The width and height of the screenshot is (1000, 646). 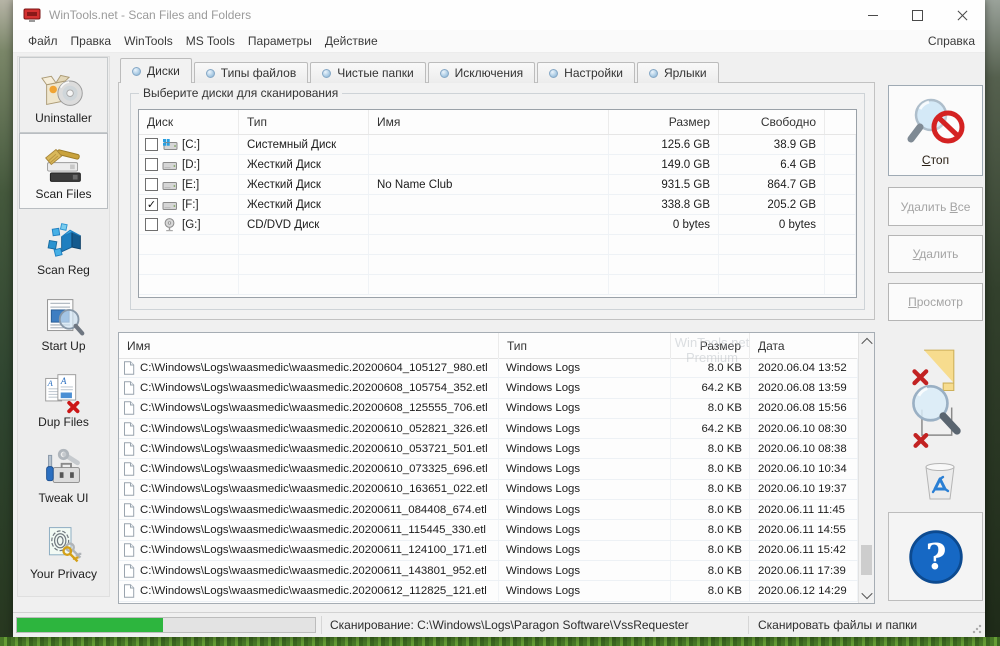 What do you see at coordinates (664, 164) in the screenshot?
I see `disk-size: 149.0 GB` at bounding box center [664, 164].